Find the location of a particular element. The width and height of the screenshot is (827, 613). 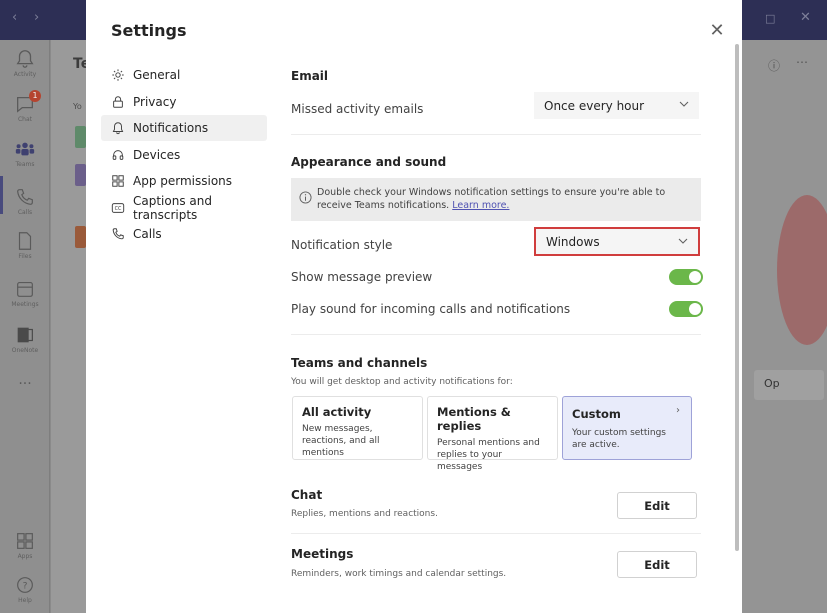

nav-item-app-permissions: App permissions is located at coordinates (184, 181).